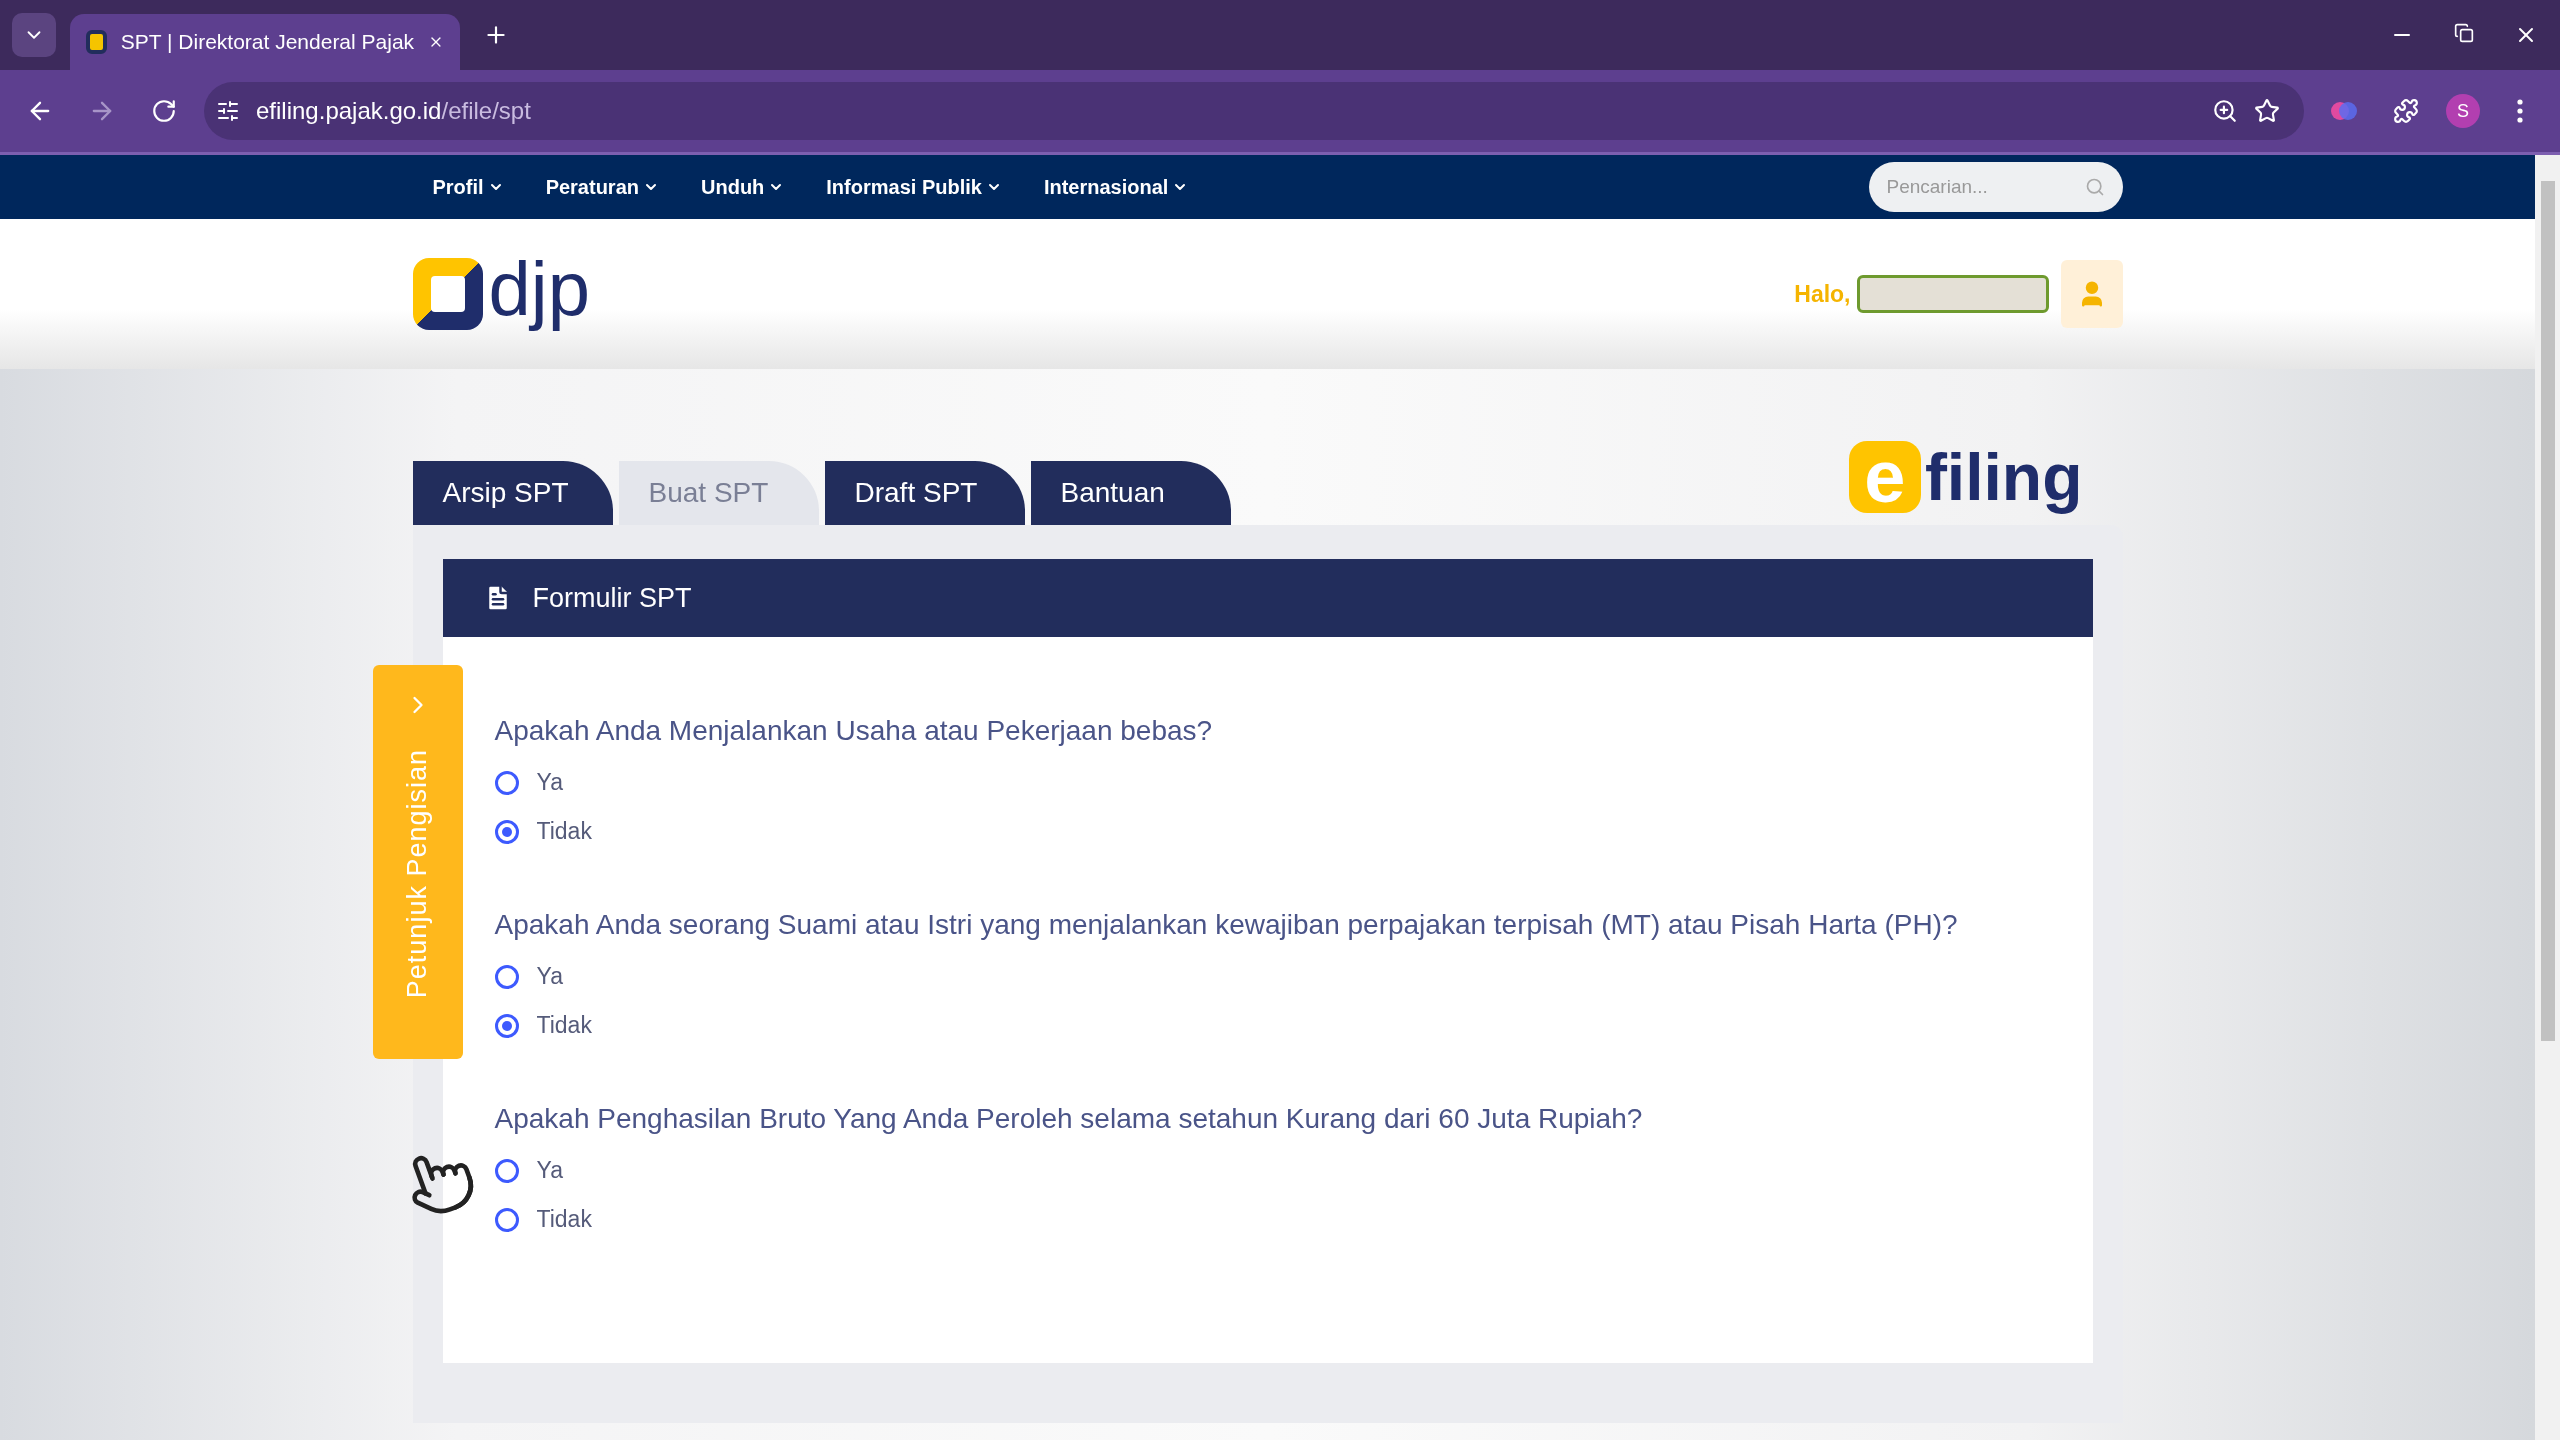  What do you see at coordinates (2463, 111) in the screenshot?
I see `profile-avatar: S` at bounding box center [2463, 111].